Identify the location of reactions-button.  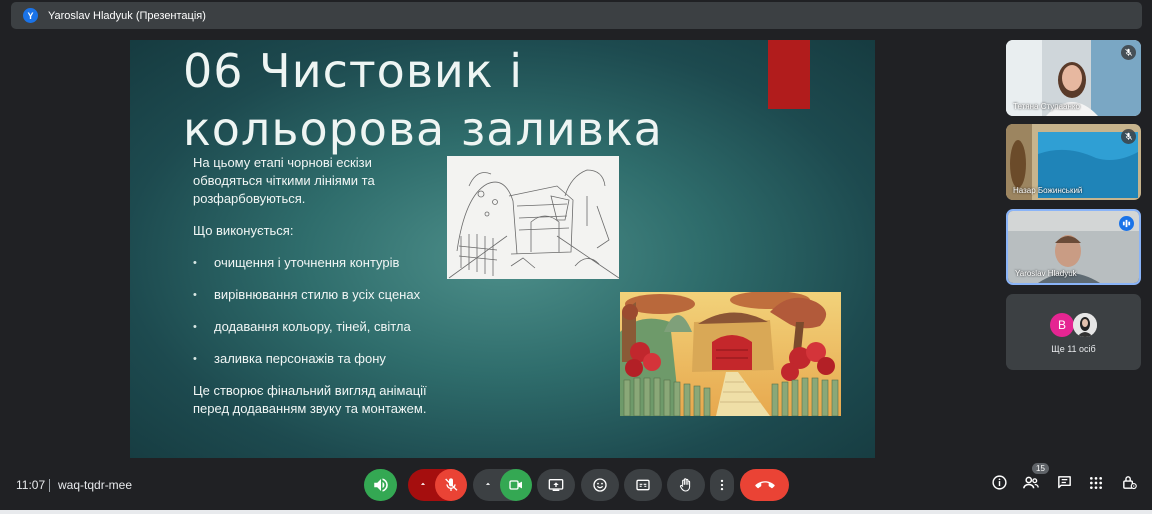
(600, 485).